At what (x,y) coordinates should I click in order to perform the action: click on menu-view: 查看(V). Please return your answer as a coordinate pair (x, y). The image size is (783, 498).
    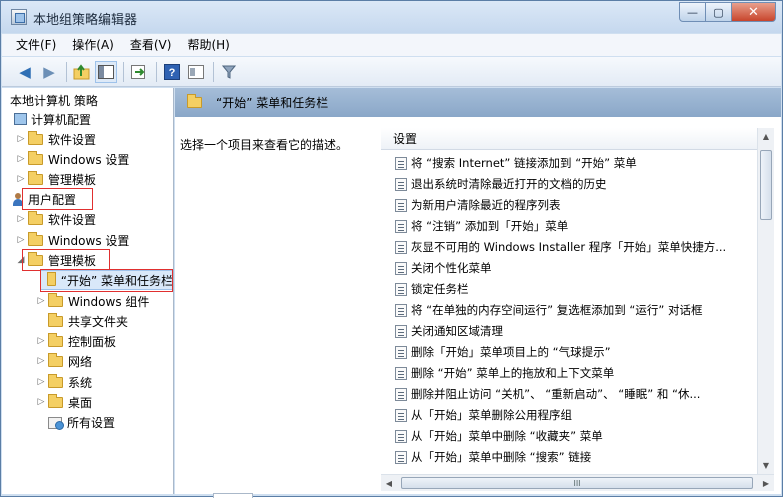
    Looking at the image, I should click on (151, 45).